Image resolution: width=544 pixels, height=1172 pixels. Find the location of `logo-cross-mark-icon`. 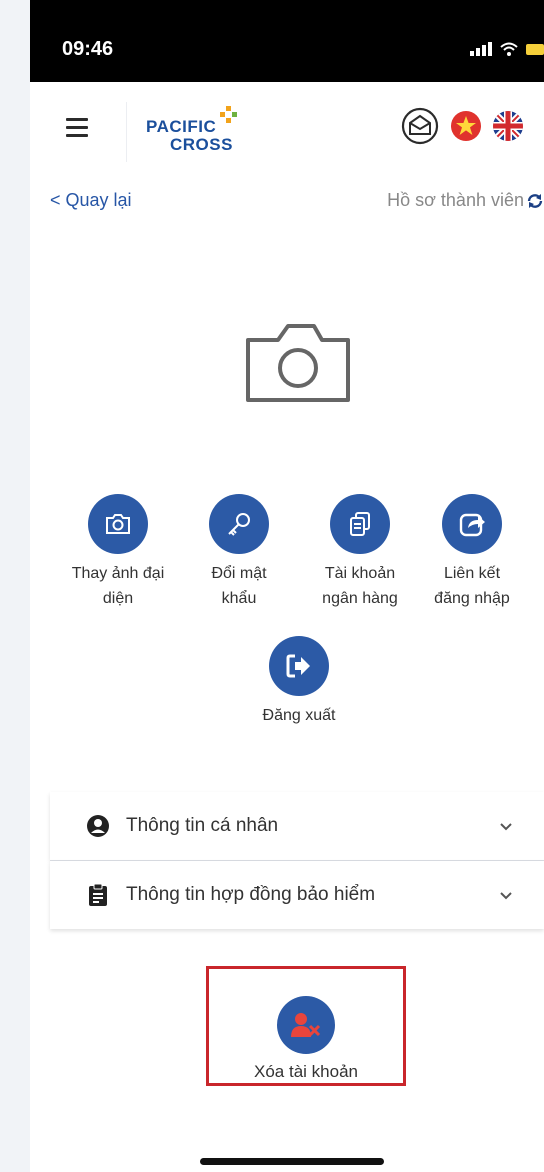

logo-cross-mark-icon is located at coordinates (228, 114).